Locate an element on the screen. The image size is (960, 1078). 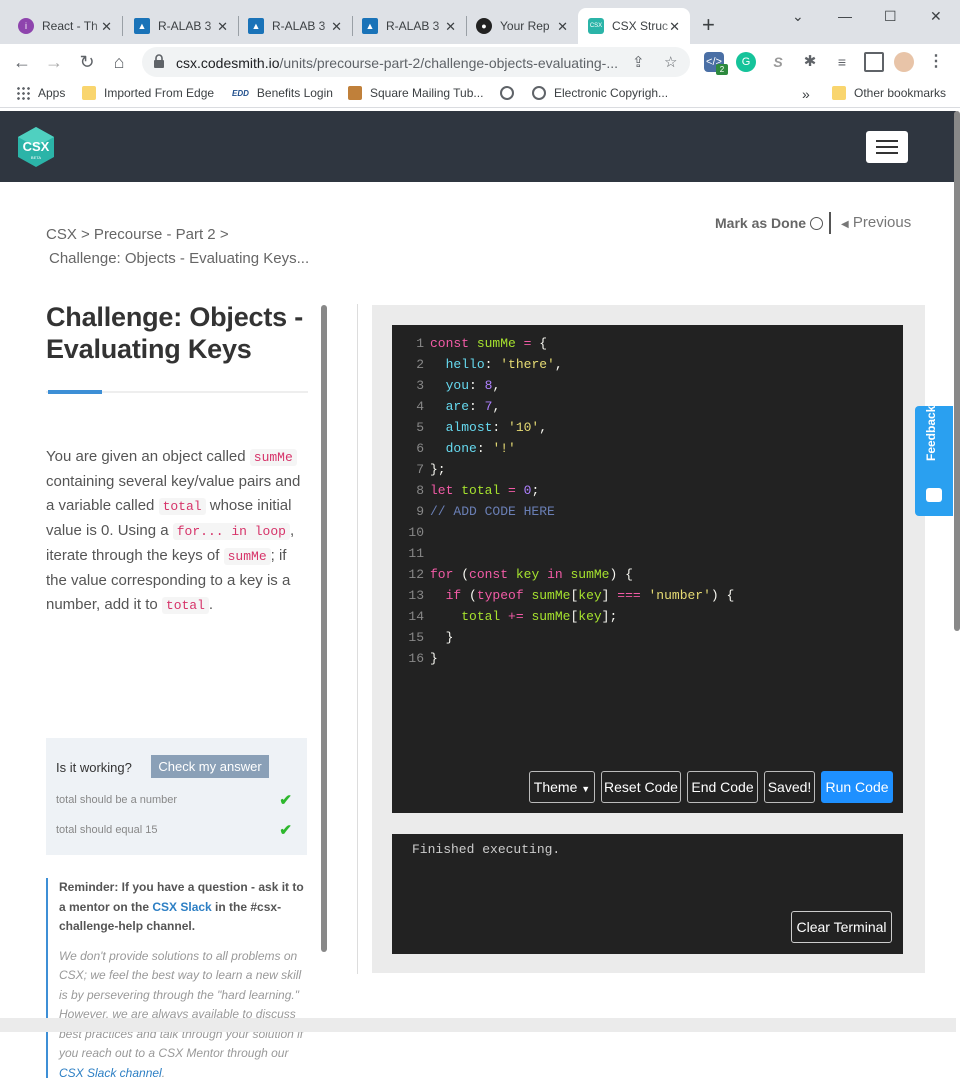
code-line: 6 done: '!' is located at coordinates (454, 448).